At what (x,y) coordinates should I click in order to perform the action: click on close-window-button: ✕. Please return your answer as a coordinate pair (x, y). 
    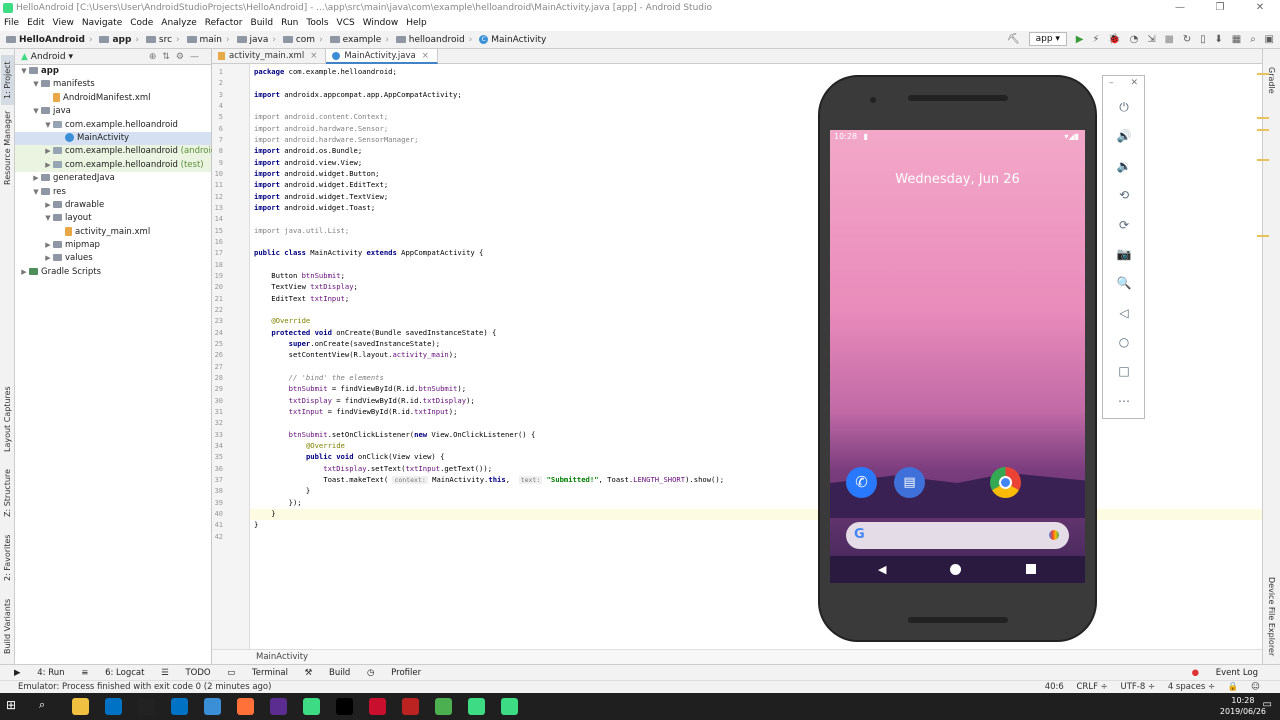
    Looking at the image, I should click on (1260, 8).